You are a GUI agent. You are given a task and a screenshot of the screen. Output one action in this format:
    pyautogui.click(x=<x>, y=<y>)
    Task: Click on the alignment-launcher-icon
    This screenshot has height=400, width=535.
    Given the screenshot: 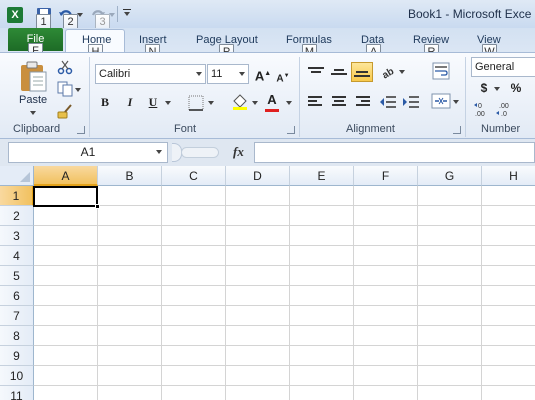 What is the action you would take?
    pyautogui.click(x=457, y=130)
    